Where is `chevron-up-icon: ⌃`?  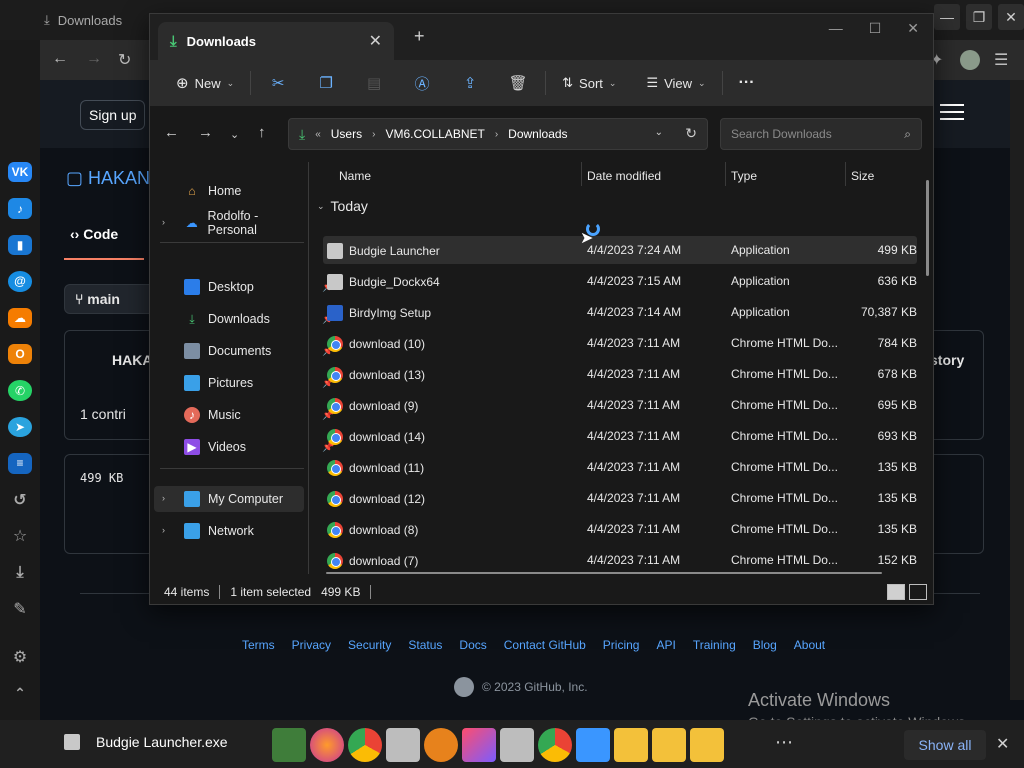
chevron-up-icon: ⌃ is located at coordinates (20, 694).